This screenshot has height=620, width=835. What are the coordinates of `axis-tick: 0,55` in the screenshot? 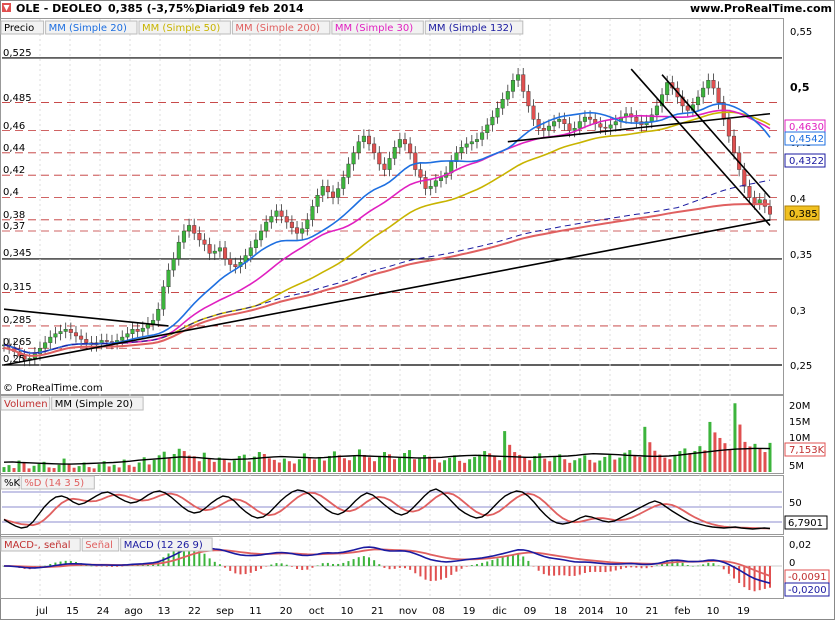 It's located at (801, 32).